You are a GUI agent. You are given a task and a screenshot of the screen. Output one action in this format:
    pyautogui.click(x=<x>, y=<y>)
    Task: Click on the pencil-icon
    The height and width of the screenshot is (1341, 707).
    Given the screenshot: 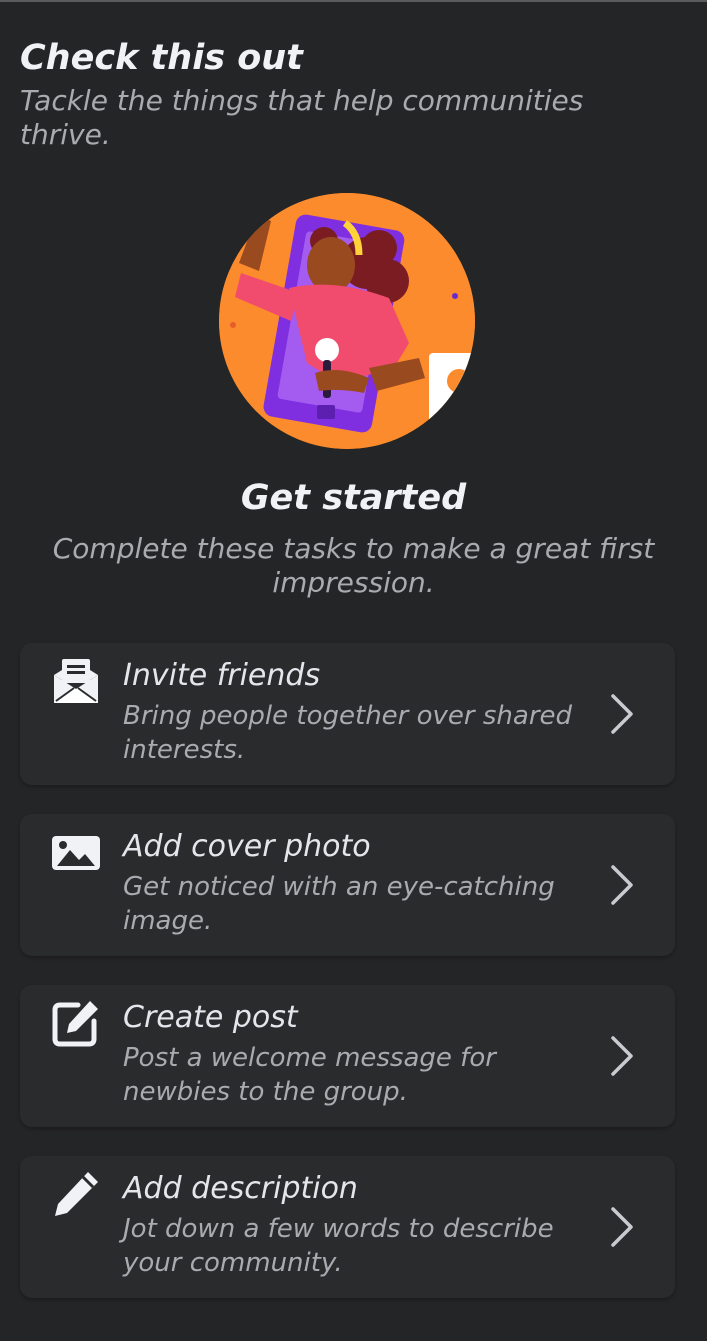 What is the action you would take?
    pyautogui.click(x=76, y=1194)
    